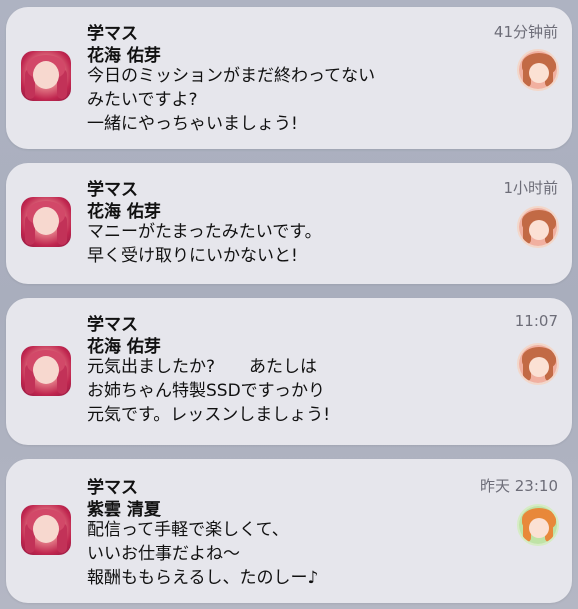  I want to click on timestamp: 1小时前, so click(530, 188).